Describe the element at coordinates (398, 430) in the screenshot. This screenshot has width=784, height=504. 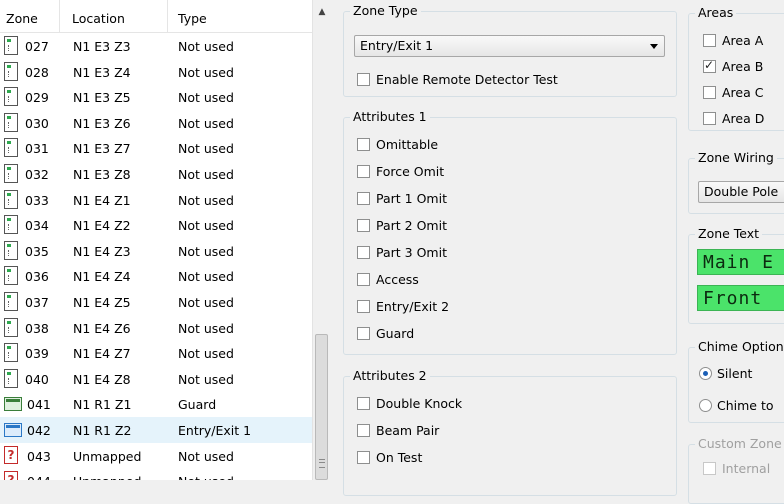
I see `checkbox-beam-pair: Beam Pair` at that location.